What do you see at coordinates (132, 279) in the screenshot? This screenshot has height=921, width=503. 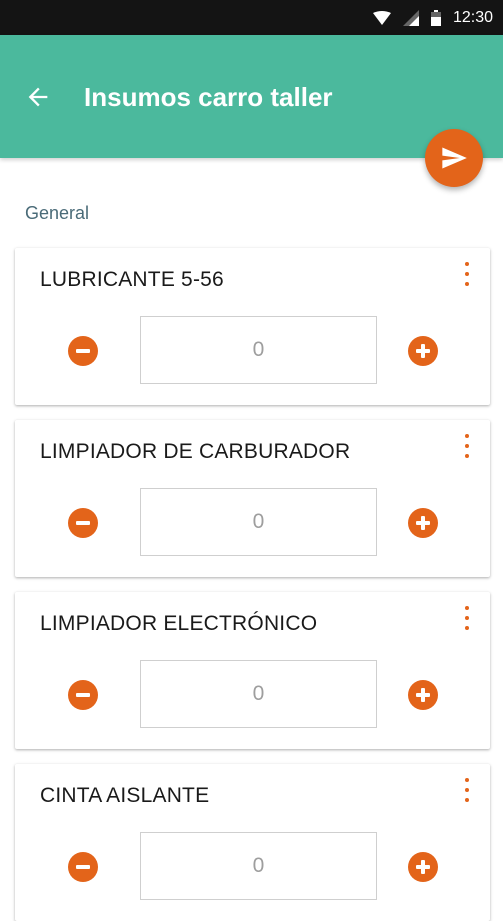 I see `item-name: LUBRICANTE 5-56` at bounding box center [132, 279].